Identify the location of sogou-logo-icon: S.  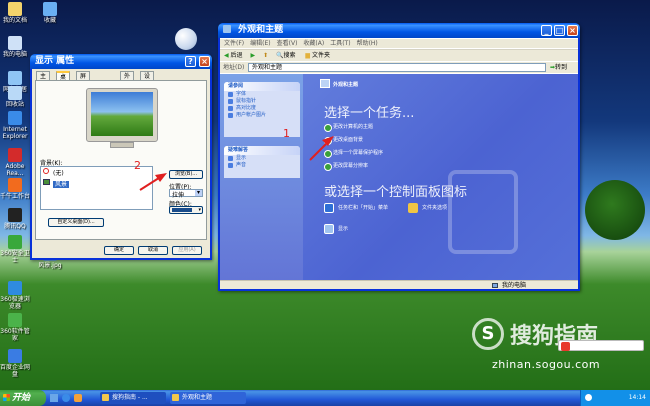
(488, 334).